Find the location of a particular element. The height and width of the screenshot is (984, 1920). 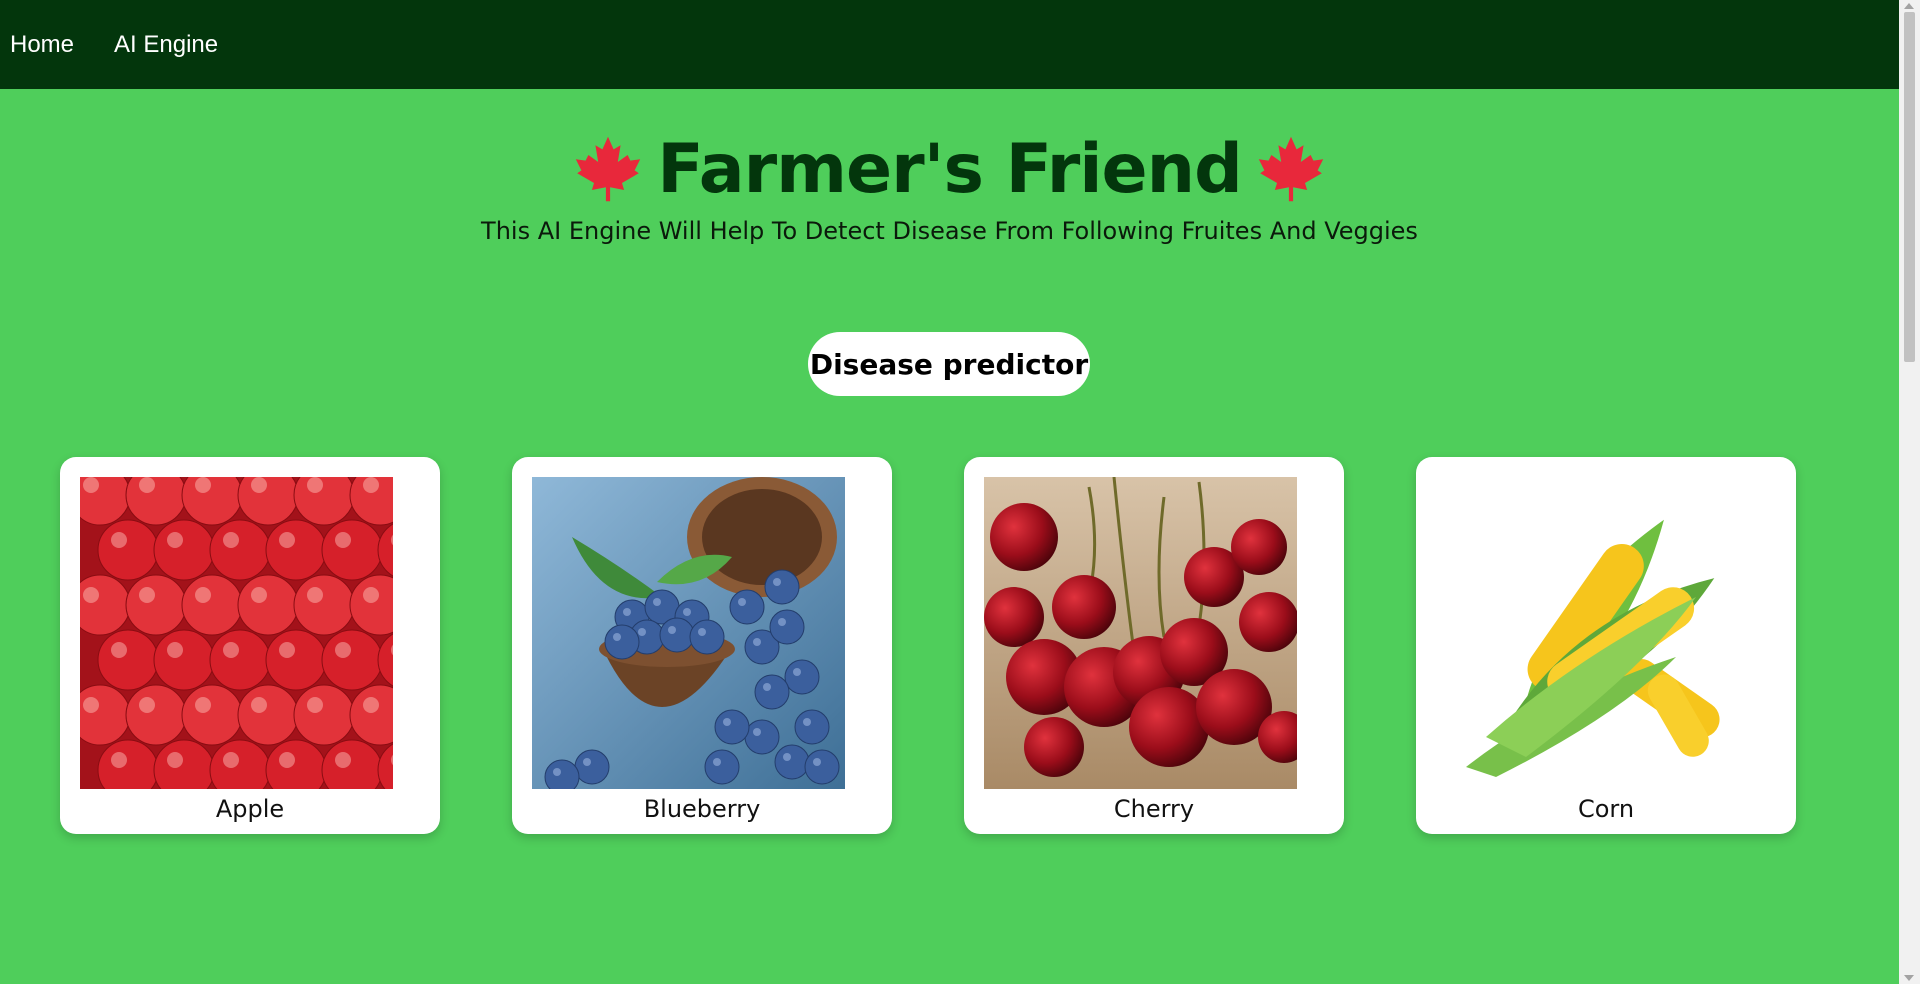

cherry-card: Cherry is located at coordinates (1154, 645).